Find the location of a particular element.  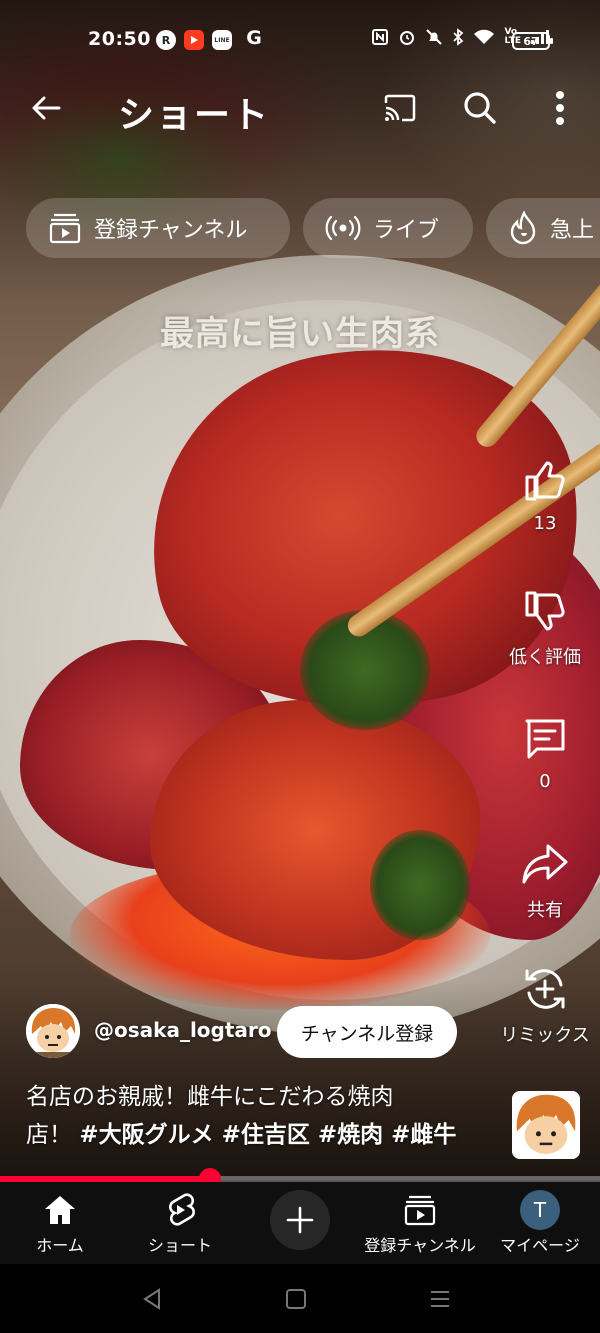

description-line: 店！ #大阪グルメ #住吉区 #焼肉 #雌牛 is located at coordinates (261, 1135).